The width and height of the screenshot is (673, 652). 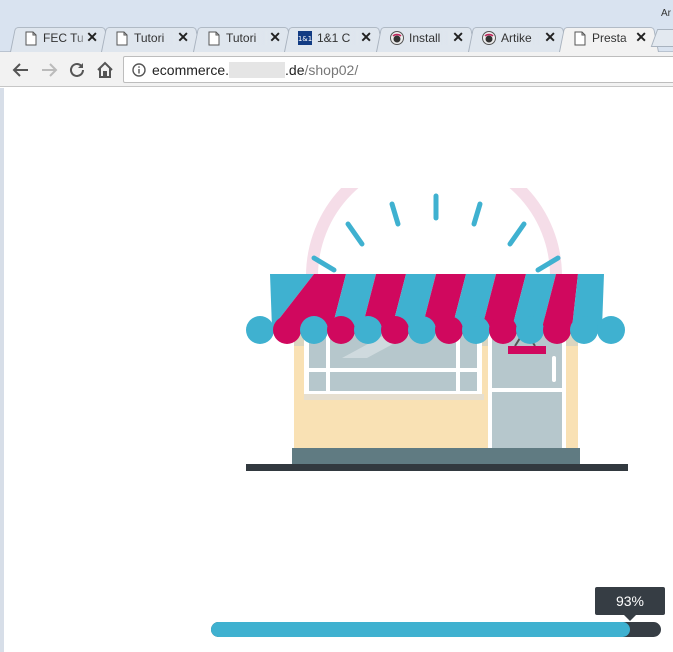 I want to click on tab-3: Tutori ✕, so click(x=243, y=38).